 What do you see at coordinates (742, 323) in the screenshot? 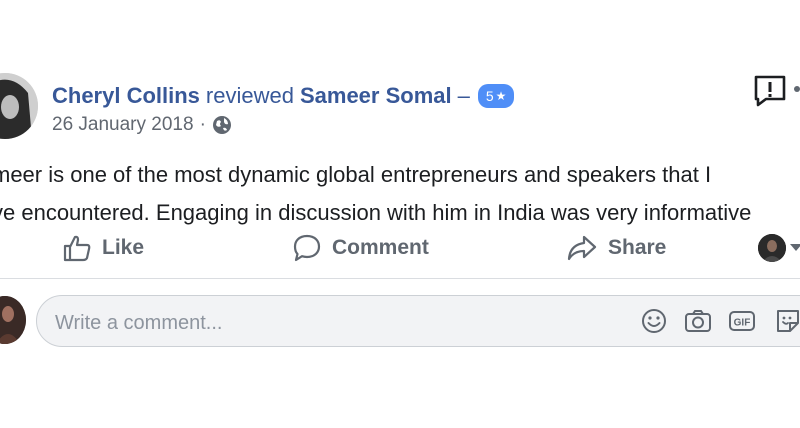
I see `svg-text: GIF` at bounding box center [742, 323].